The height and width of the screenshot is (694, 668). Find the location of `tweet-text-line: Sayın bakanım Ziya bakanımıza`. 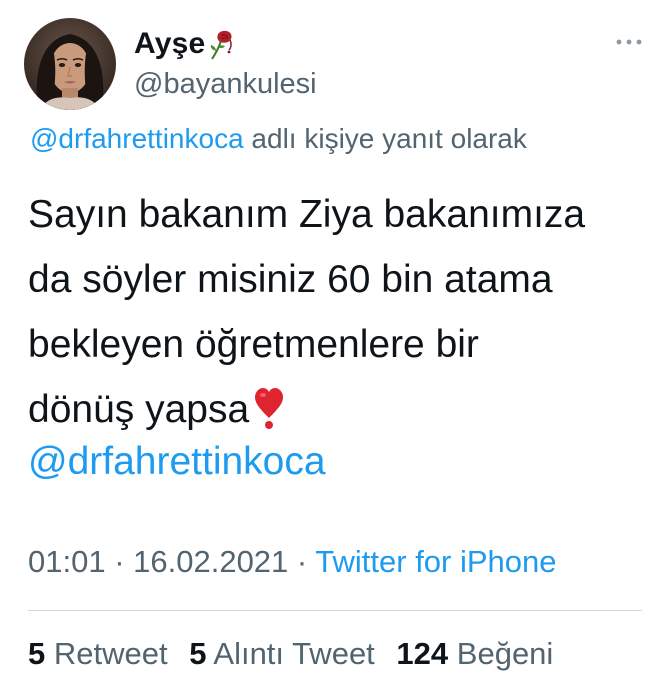

tweet-text-line: Sayın bakanım Ziya bakanımıza is located at coordinates (307, 214).